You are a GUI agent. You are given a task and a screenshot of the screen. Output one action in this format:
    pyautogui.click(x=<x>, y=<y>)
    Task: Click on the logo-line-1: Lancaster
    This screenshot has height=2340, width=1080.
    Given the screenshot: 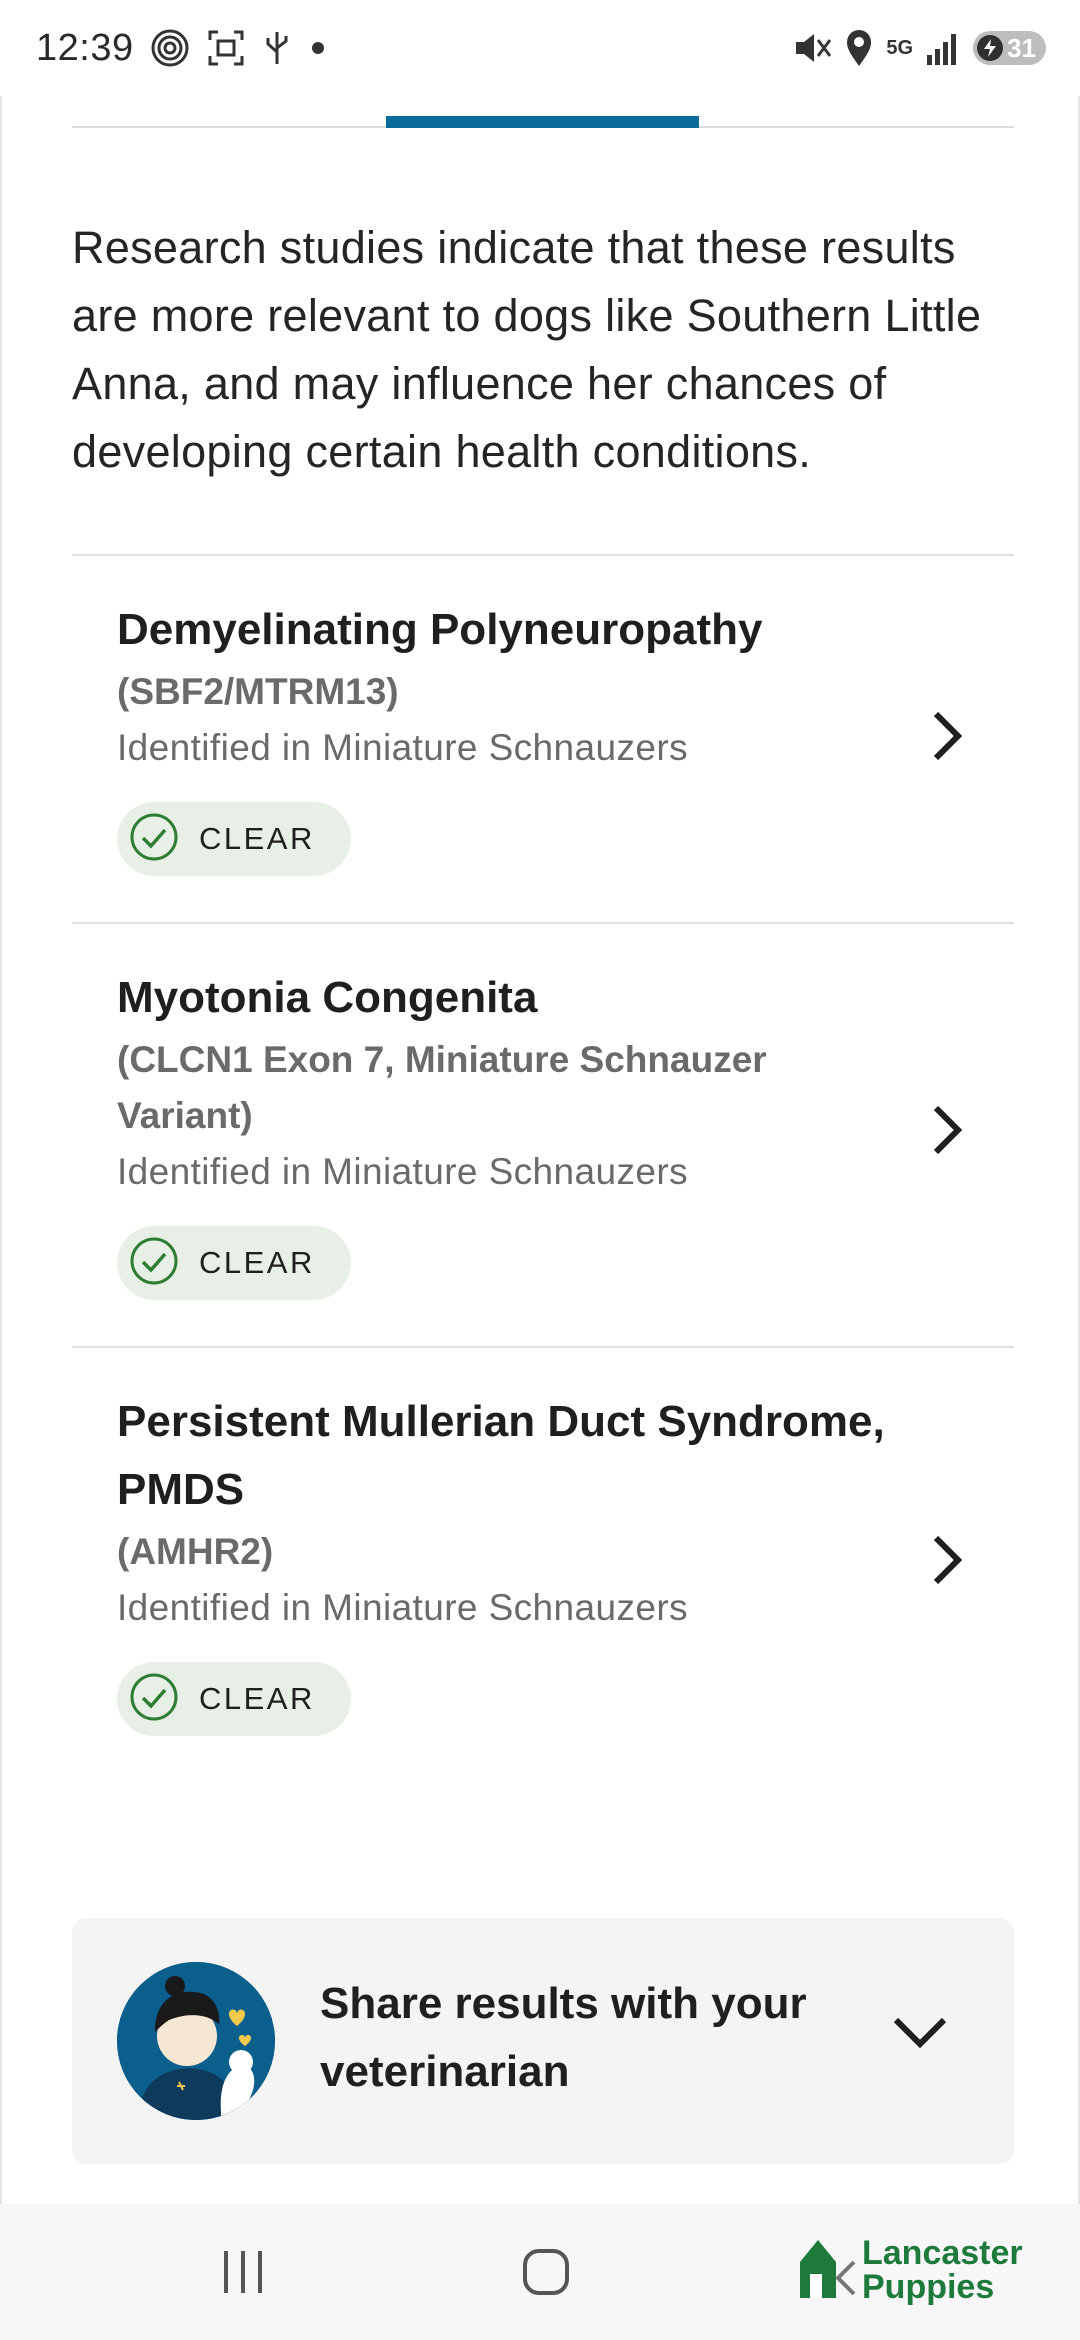 What is the action you would take?
    pyautogui.click(x=942, y=2252)
    